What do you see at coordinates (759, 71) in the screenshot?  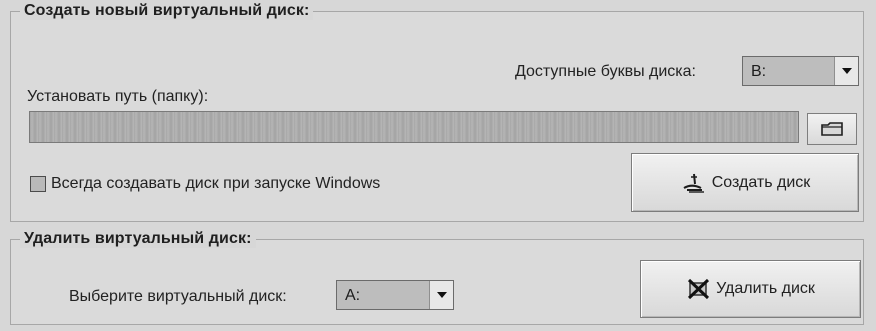 I see `drive-letter-value: B:` at bounding box center [759, 71].